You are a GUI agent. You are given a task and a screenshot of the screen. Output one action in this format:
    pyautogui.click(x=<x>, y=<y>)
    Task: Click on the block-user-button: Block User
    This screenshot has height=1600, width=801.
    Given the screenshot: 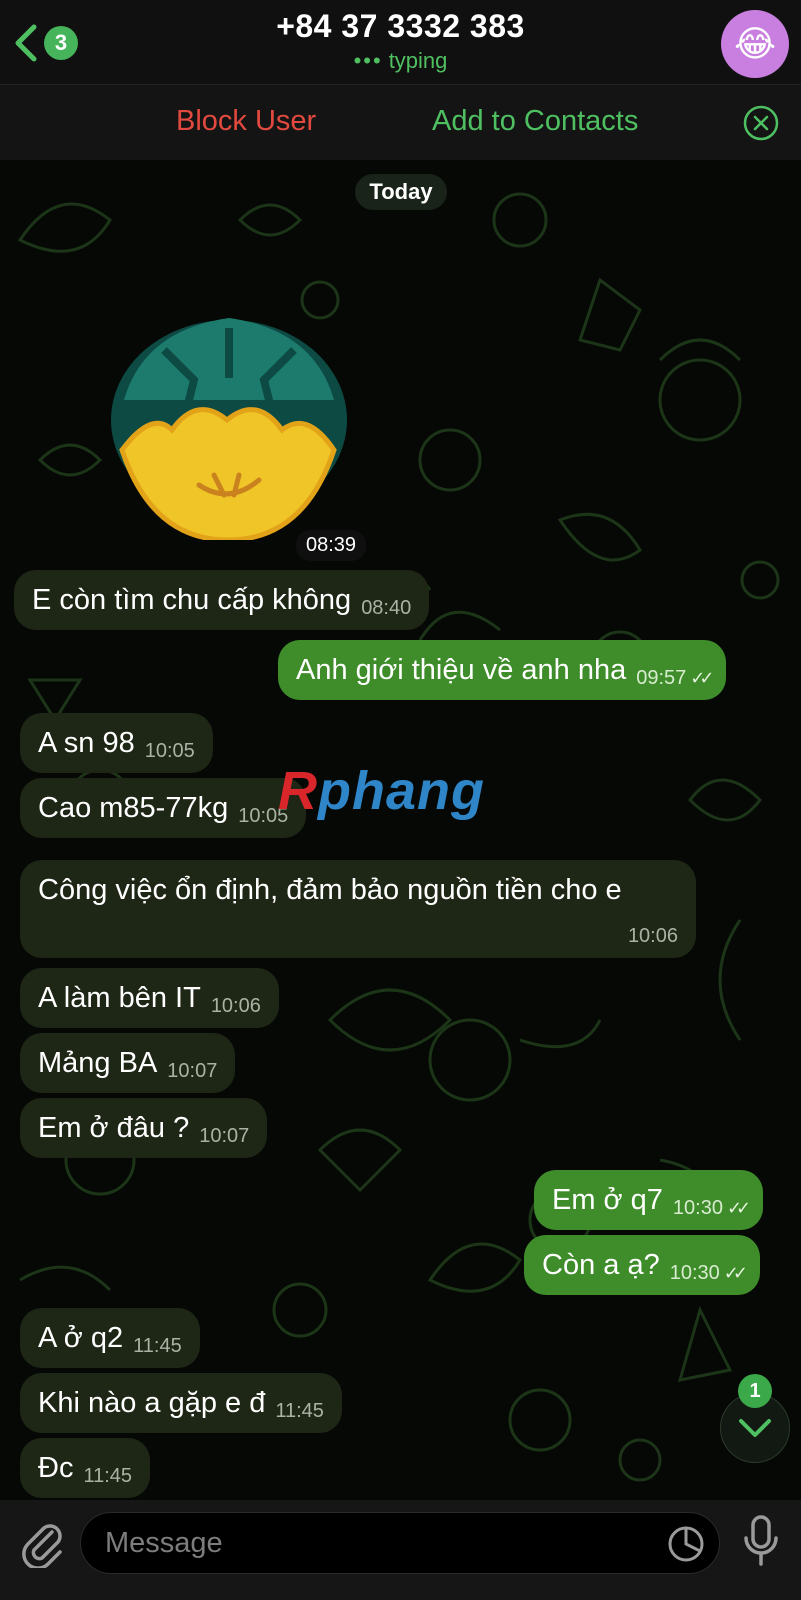 What is the action you would take?
    pyautogui.click(x=246, y=121)
    